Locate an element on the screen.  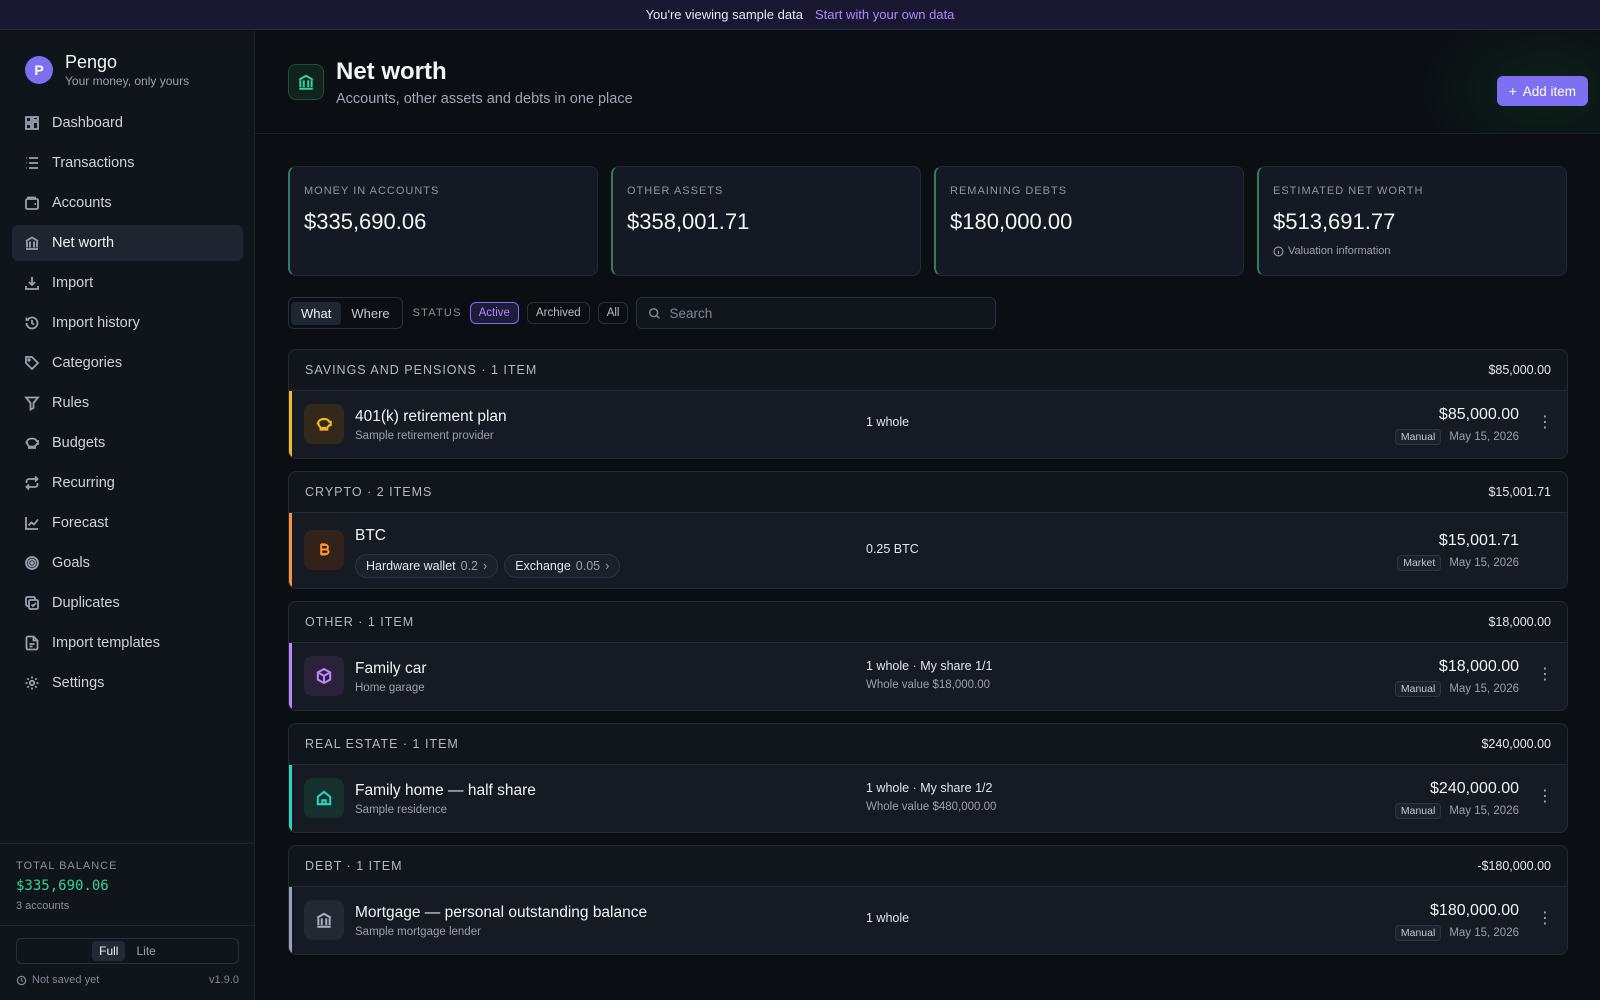
sidebar-item-net-worth: Net worth is located at coordinates (127, 243).